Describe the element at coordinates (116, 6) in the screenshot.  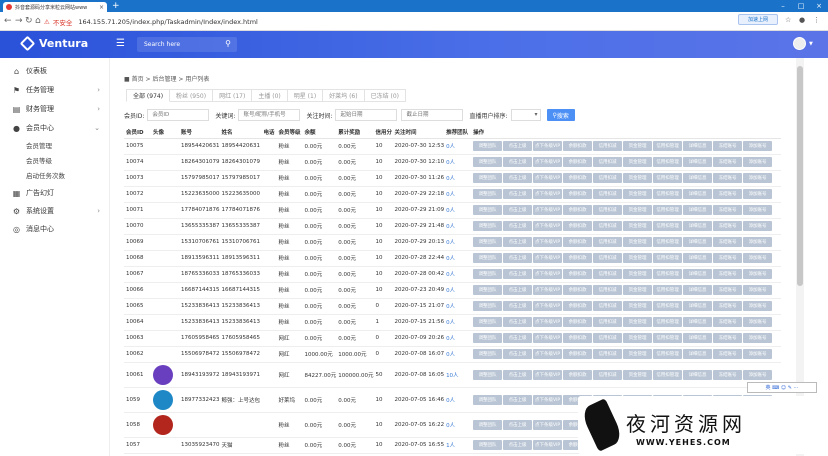
I see `new-tab-button: +` at that location.